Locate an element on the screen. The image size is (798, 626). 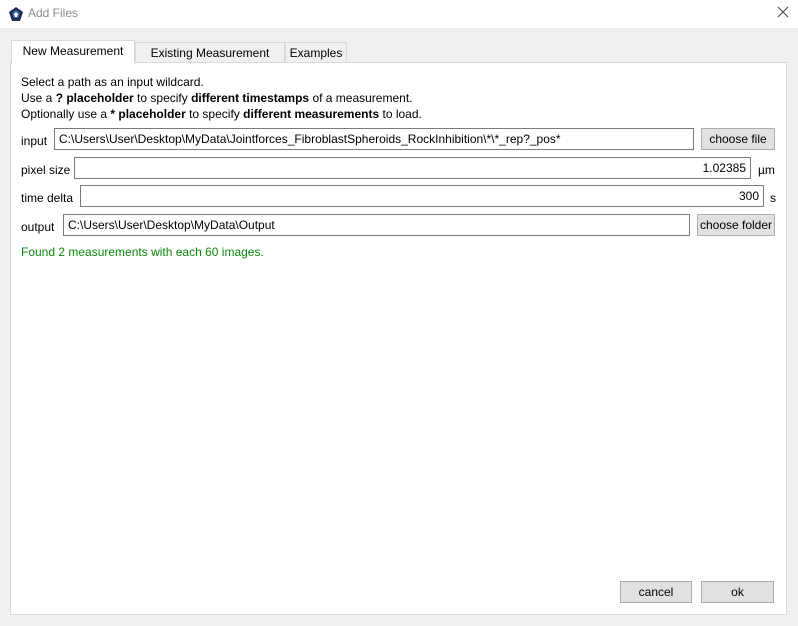
instruction-line-1: Select a path as an input wildcard. is located at coordinates (112, 82).